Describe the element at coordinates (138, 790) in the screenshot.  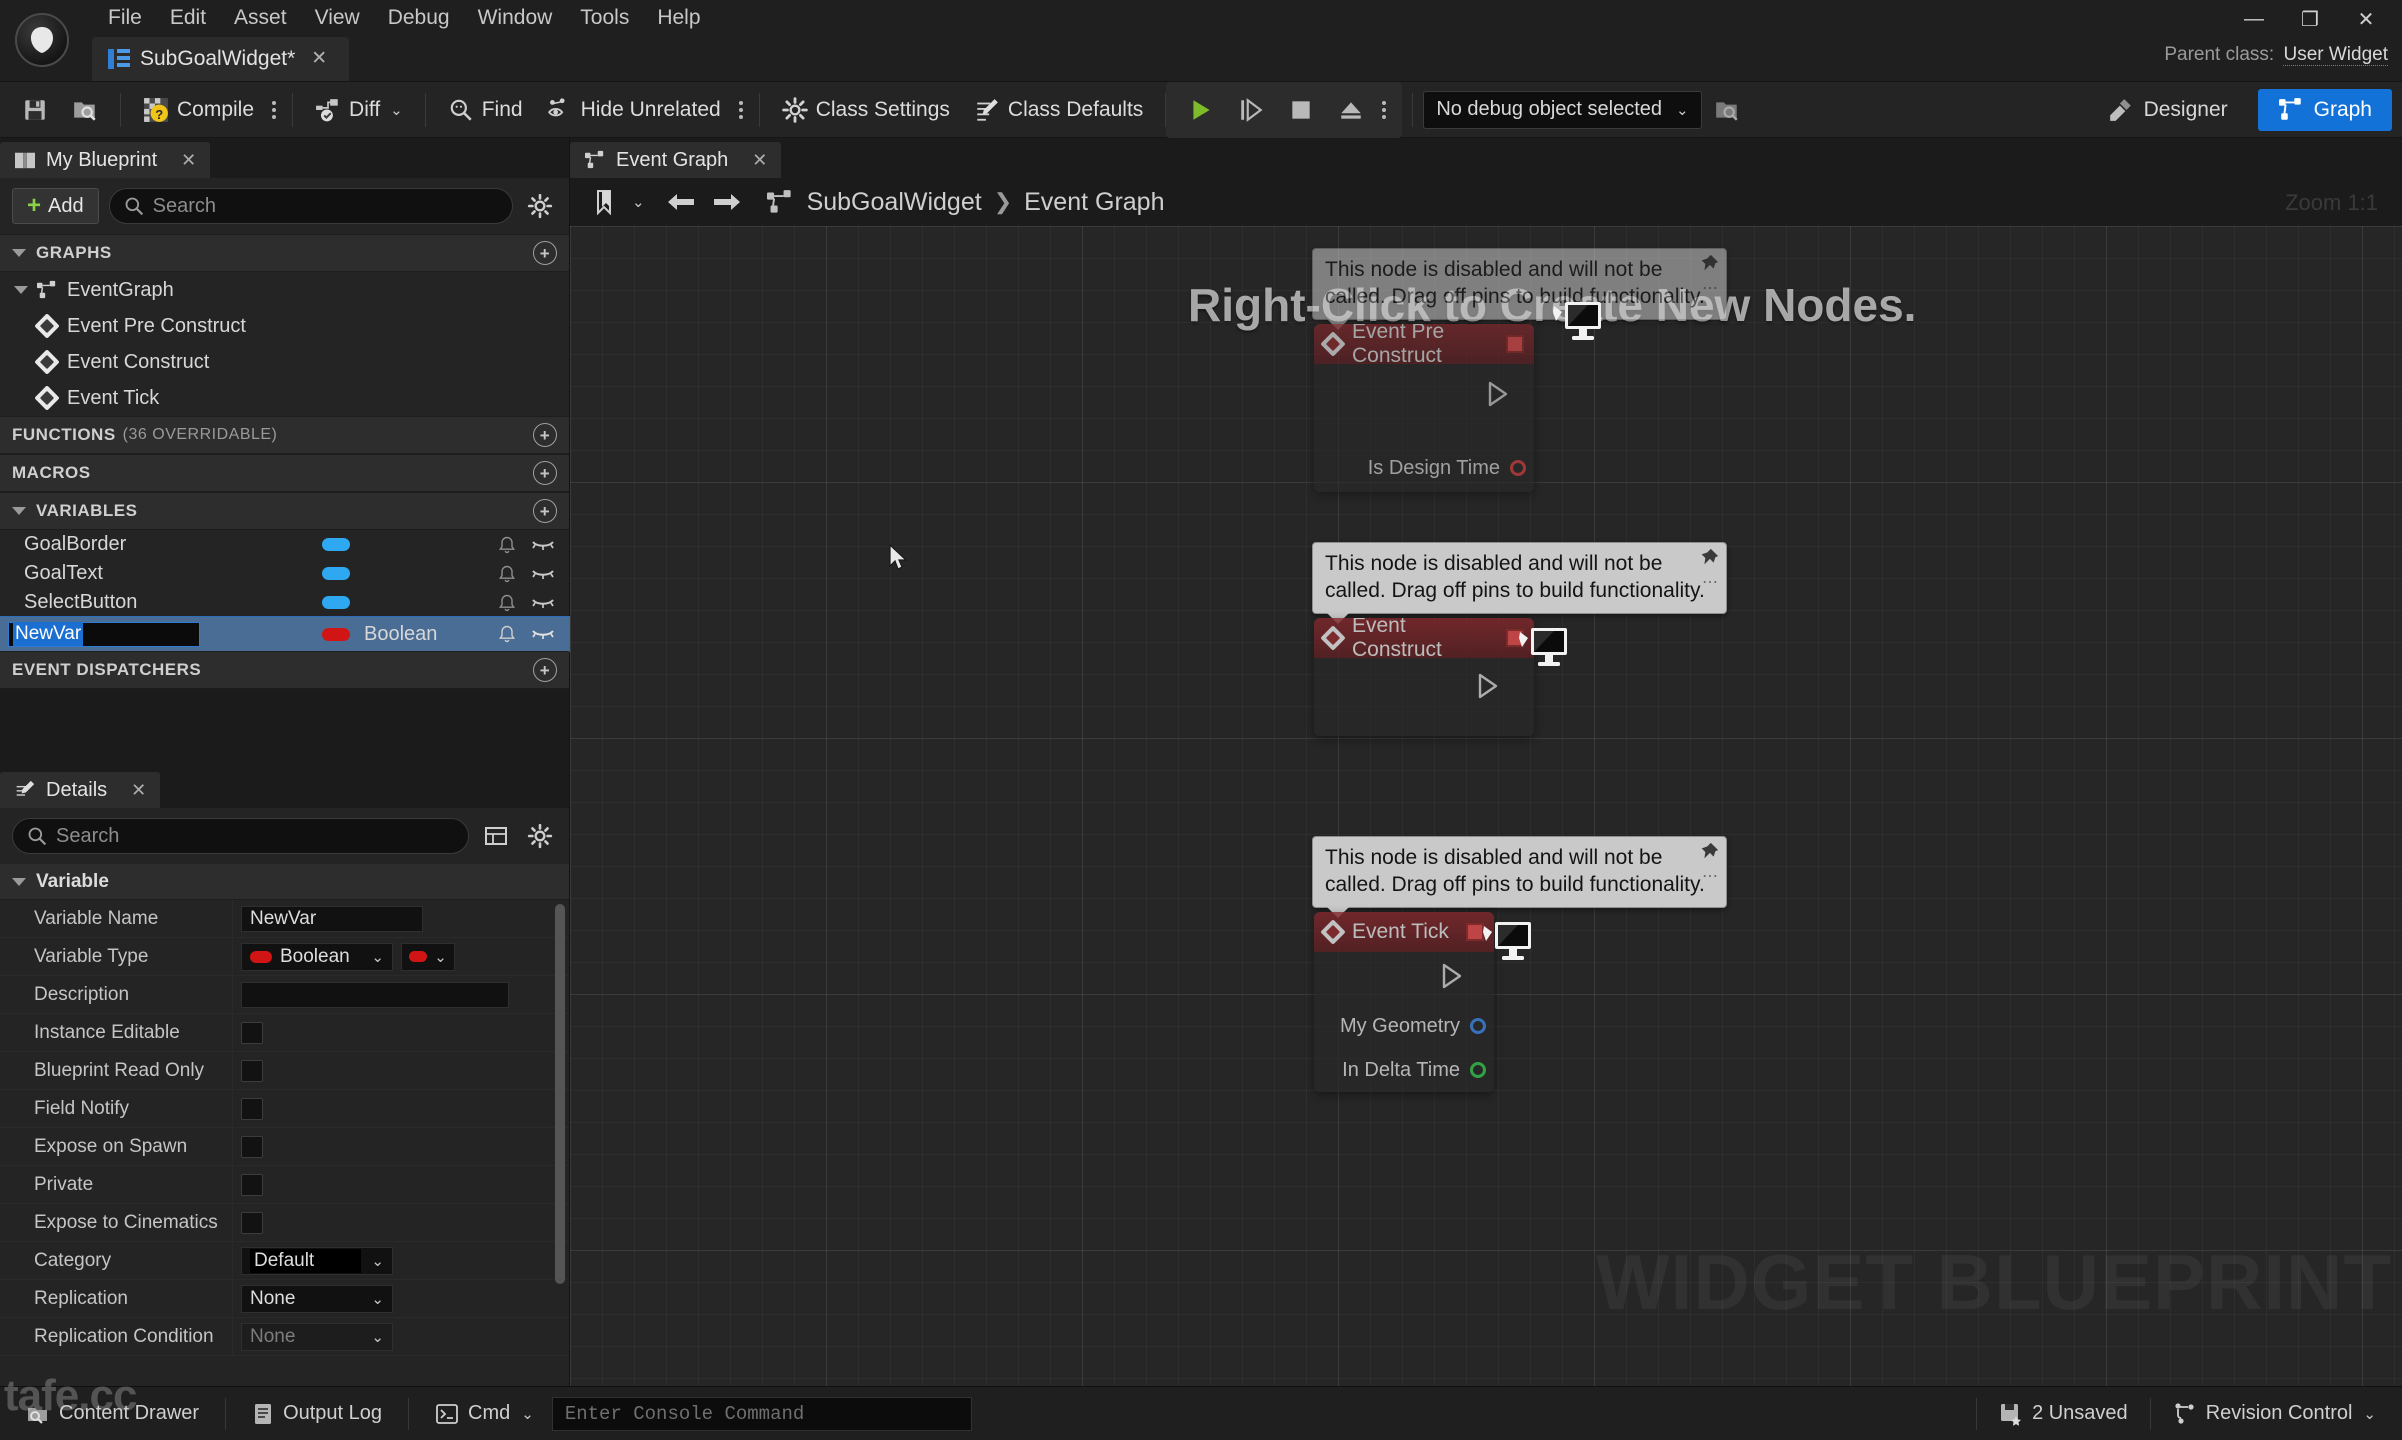
I see `details-tab-close-icon: ✕` at that location.